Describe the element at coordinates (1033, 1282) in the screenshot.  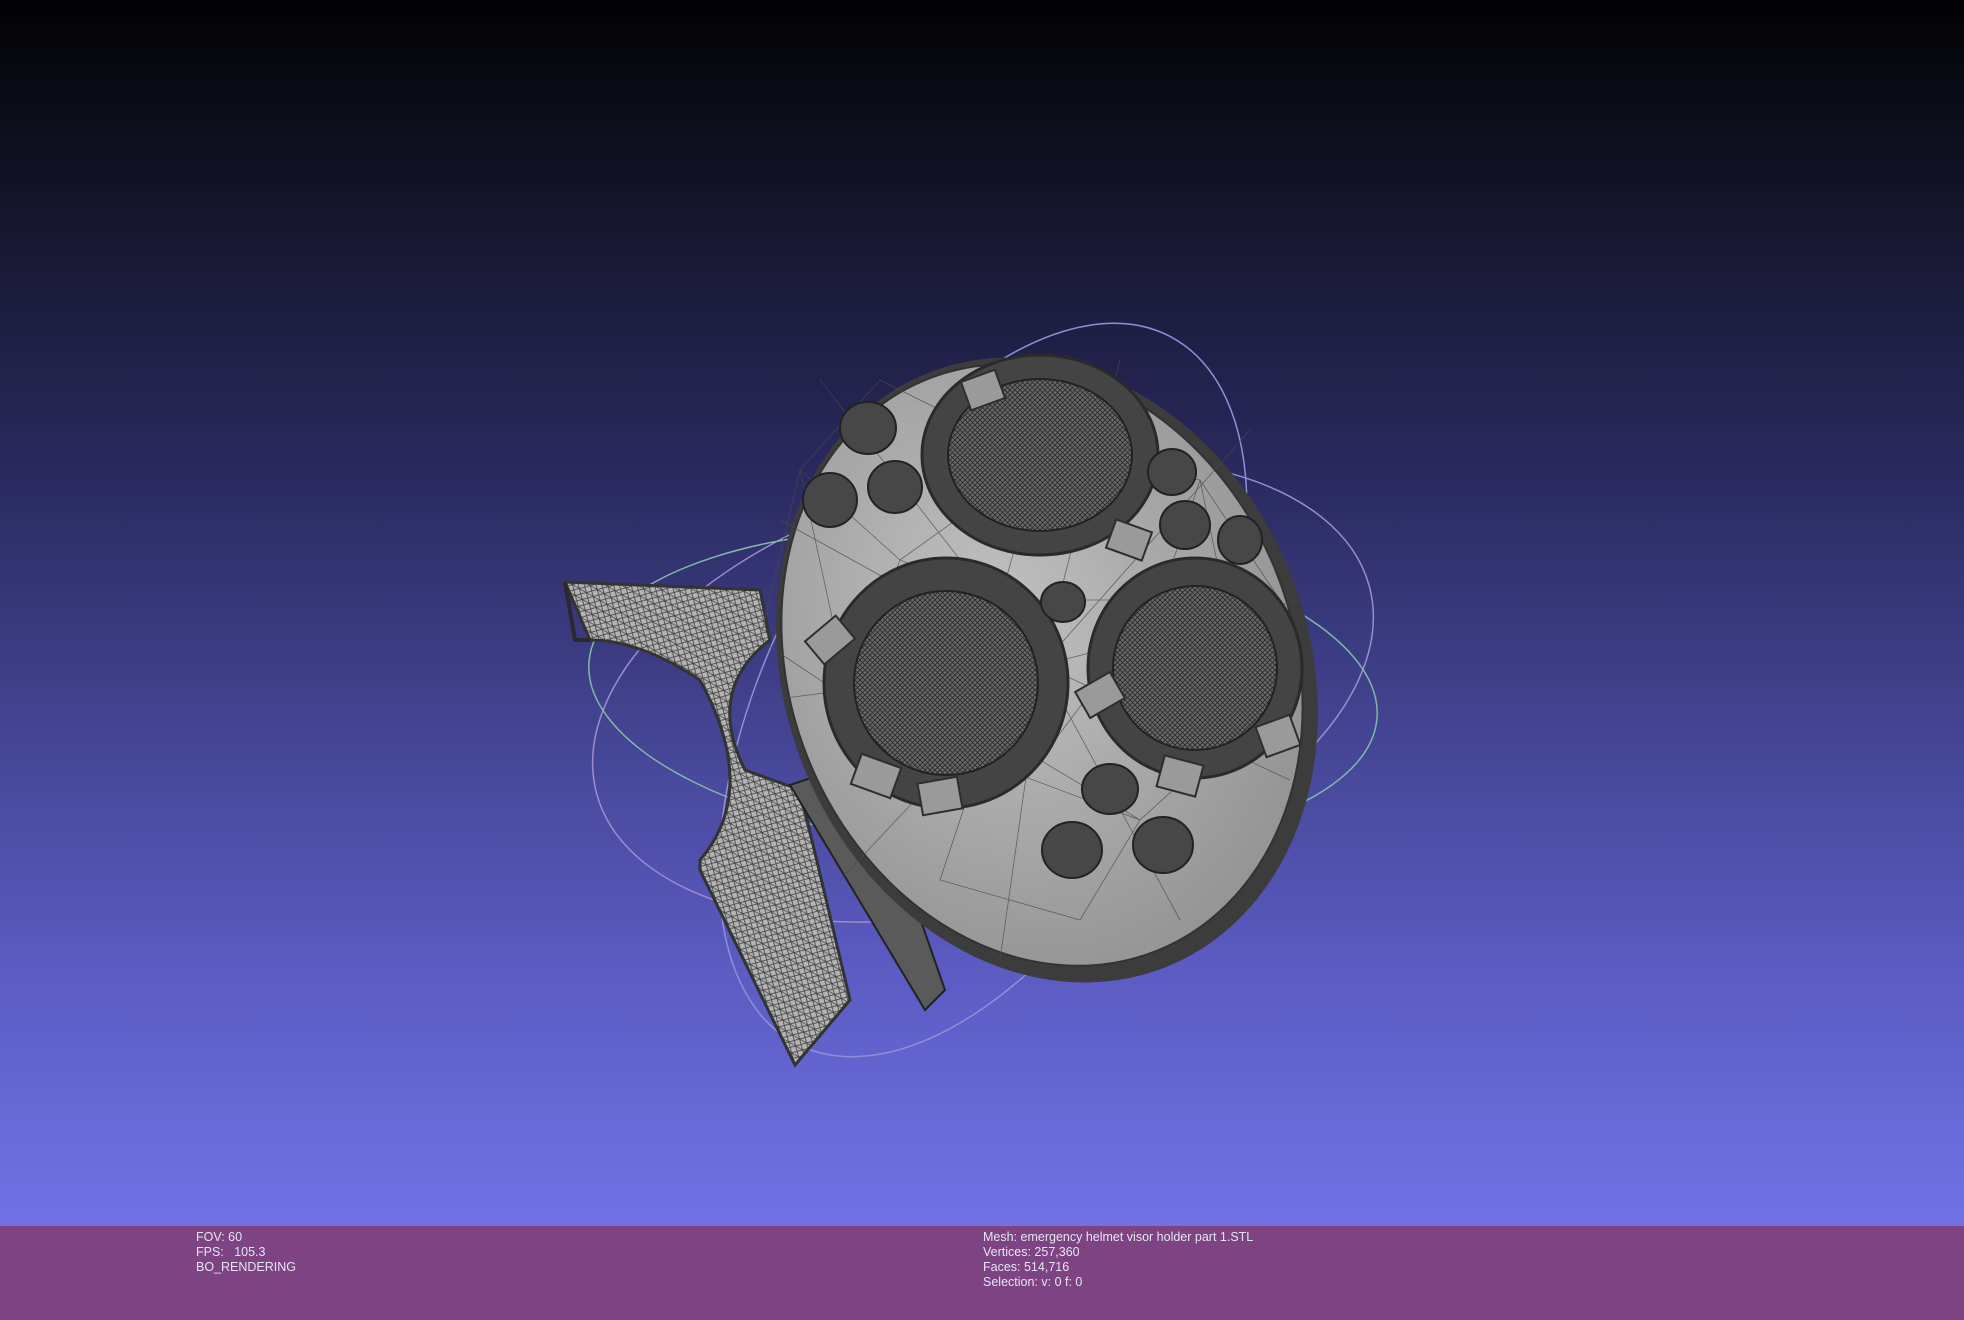
I see `selection-label: Selection: v: 0 f: 0` at that location.